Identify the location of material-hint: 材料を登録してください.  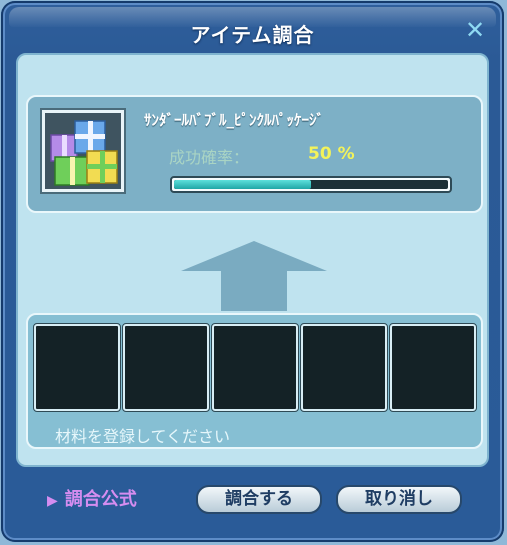
(143, 436).